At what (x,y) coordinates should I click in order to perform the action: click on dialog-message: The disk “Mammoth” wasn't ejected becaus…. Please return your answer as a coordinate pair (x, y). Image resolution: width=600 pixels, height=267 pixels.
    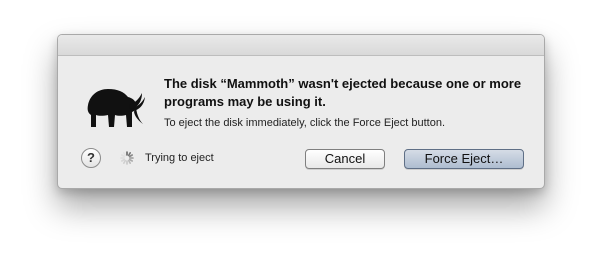
    Looking at the image, I should click on (343, 92).